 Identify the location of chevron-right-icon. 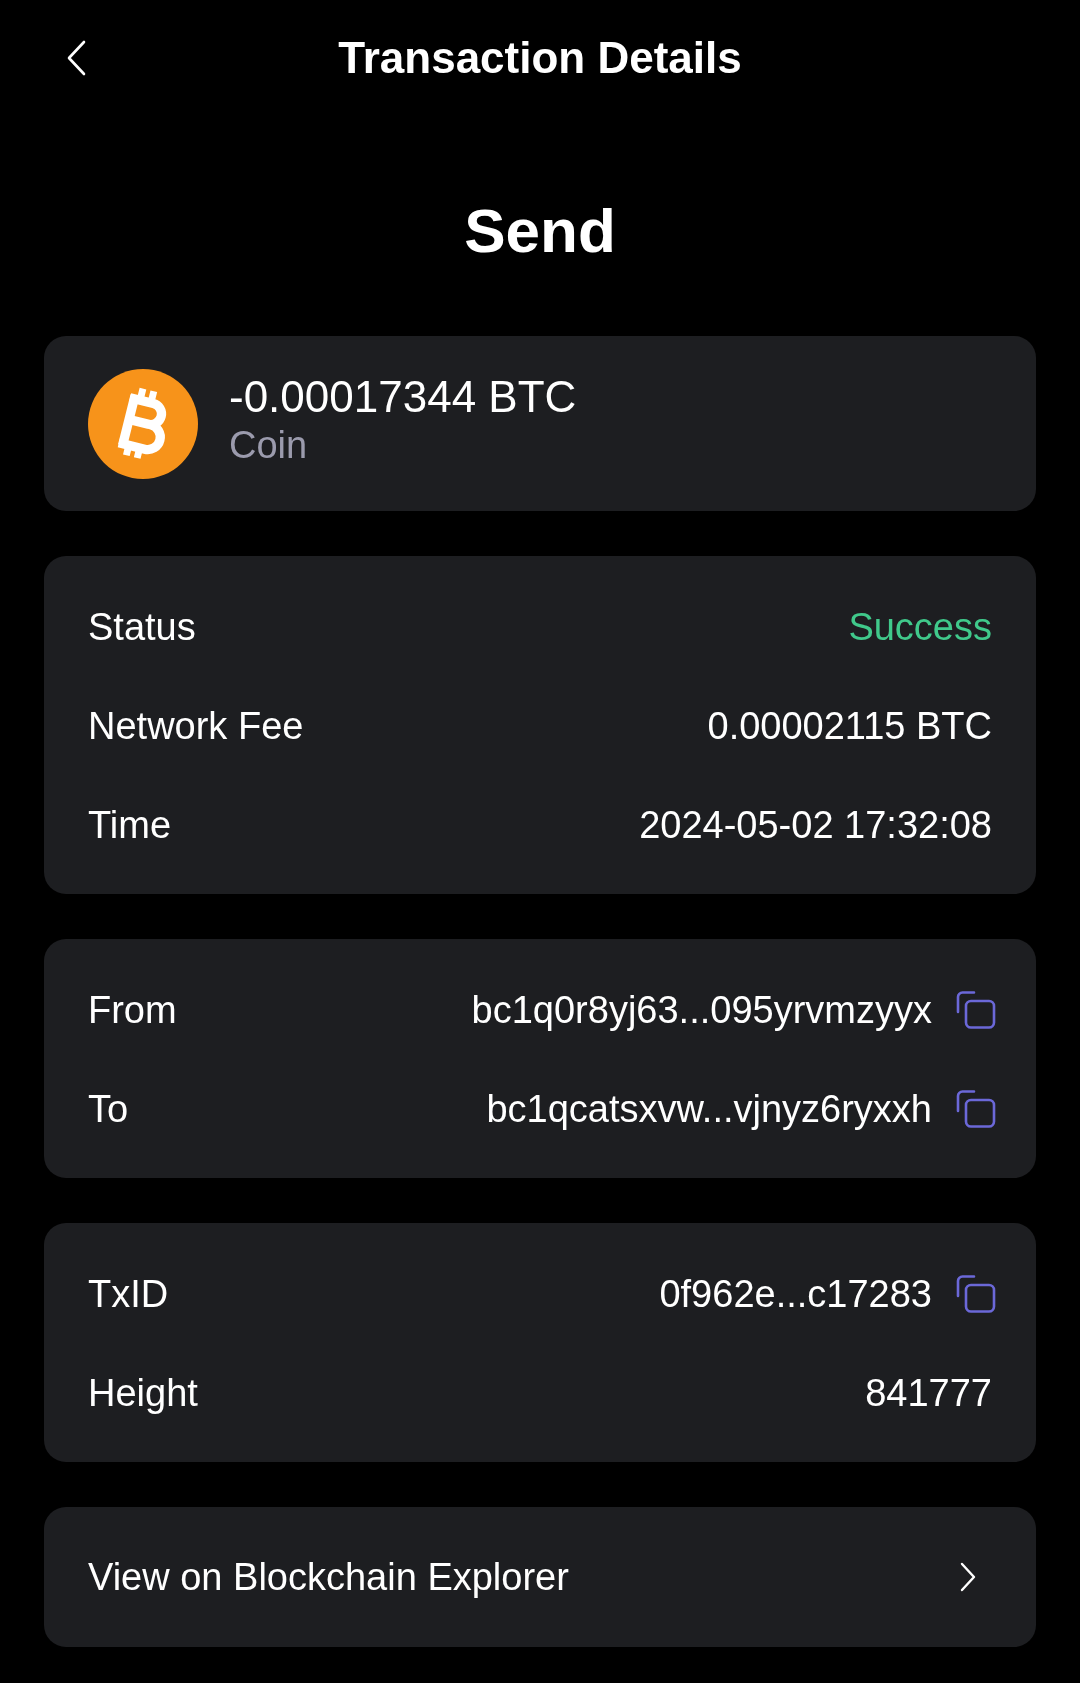
(968, 1577).